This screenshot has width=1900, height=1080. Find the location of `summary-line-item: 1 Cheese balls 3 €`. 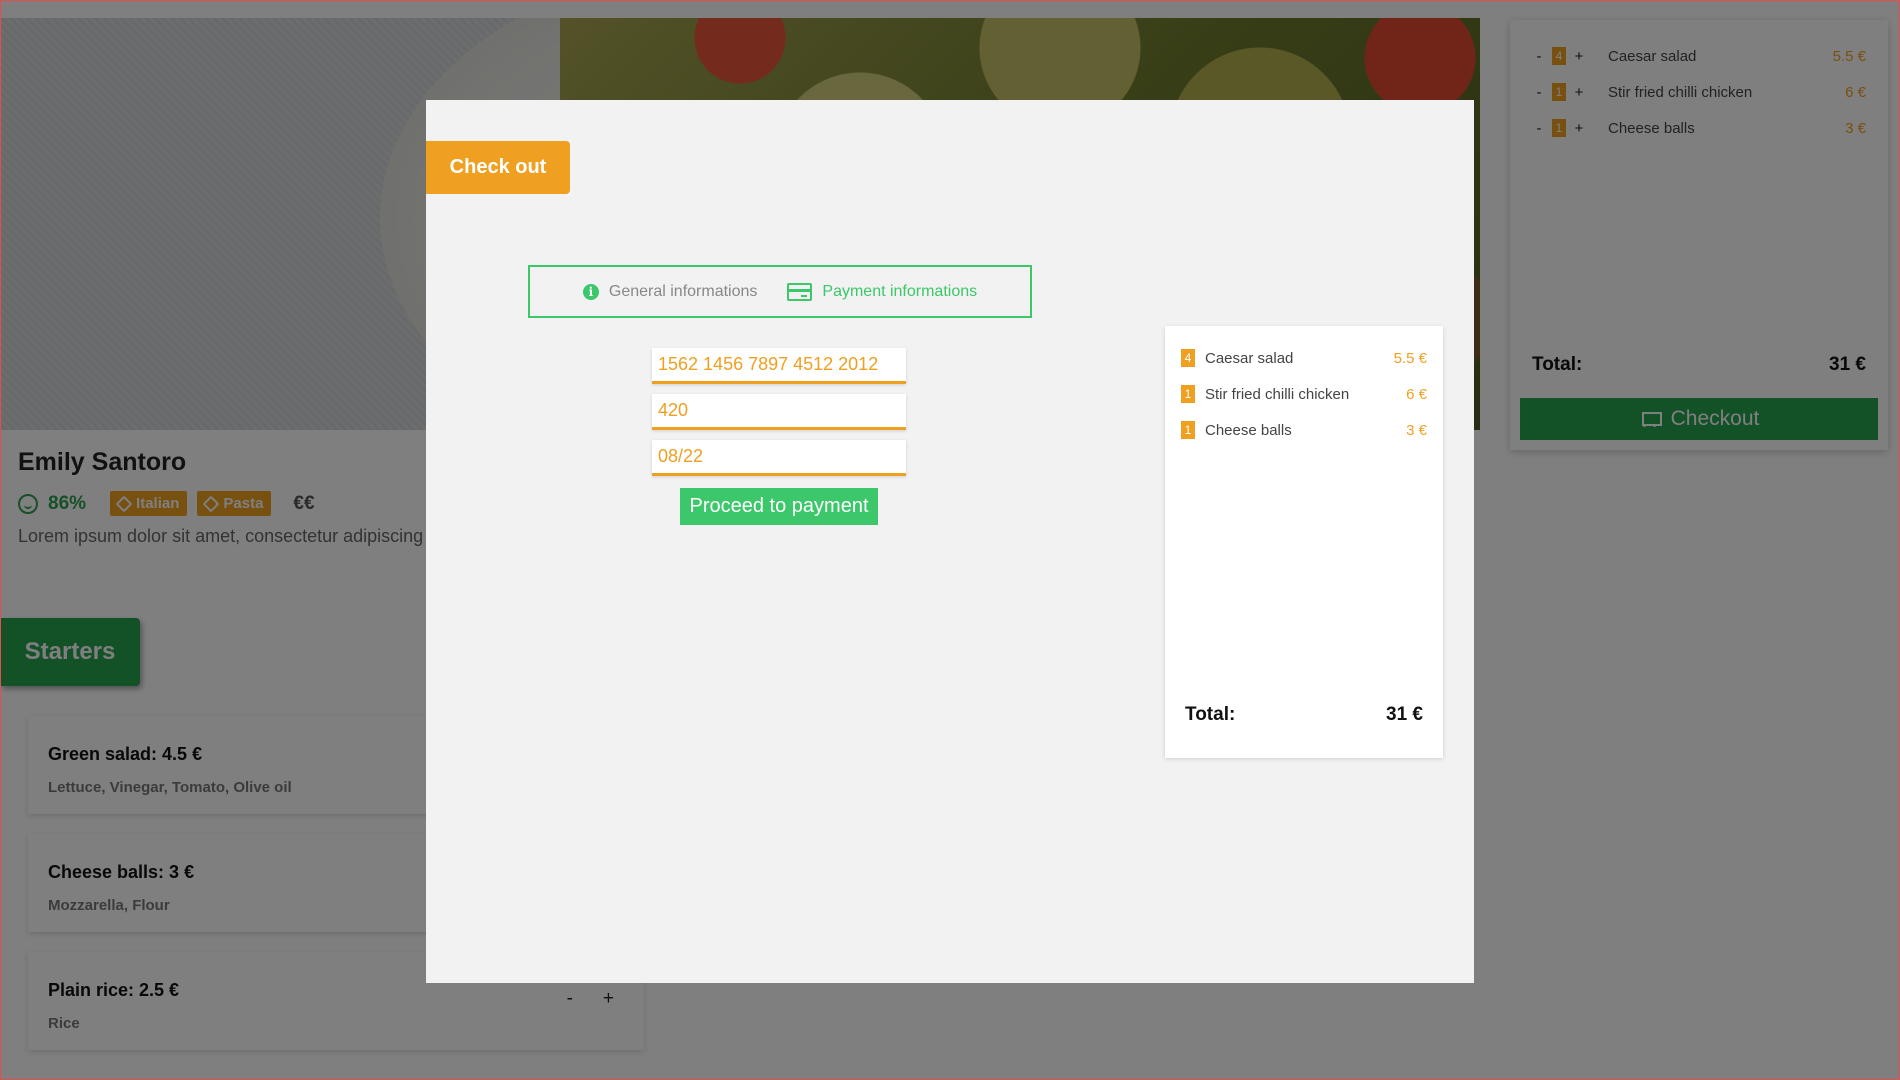

summary-line-item: 1 Cheese balls 3 € is located at coordinates (1304, 430).